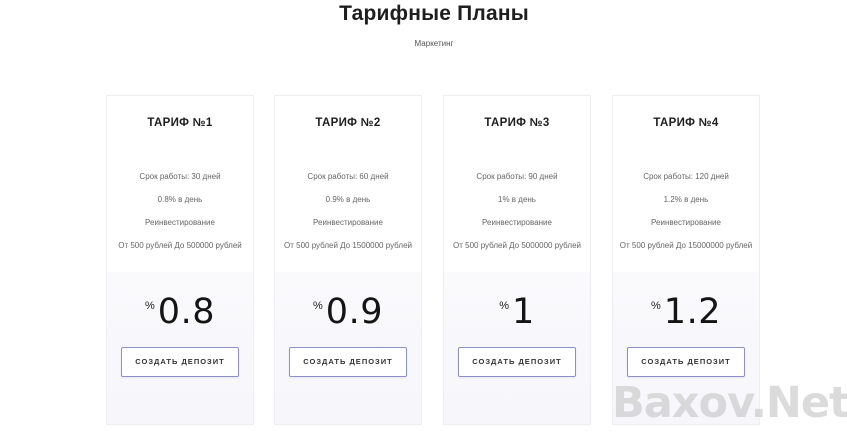  I want to click on plan-price: %1.2, so click(686, 312).